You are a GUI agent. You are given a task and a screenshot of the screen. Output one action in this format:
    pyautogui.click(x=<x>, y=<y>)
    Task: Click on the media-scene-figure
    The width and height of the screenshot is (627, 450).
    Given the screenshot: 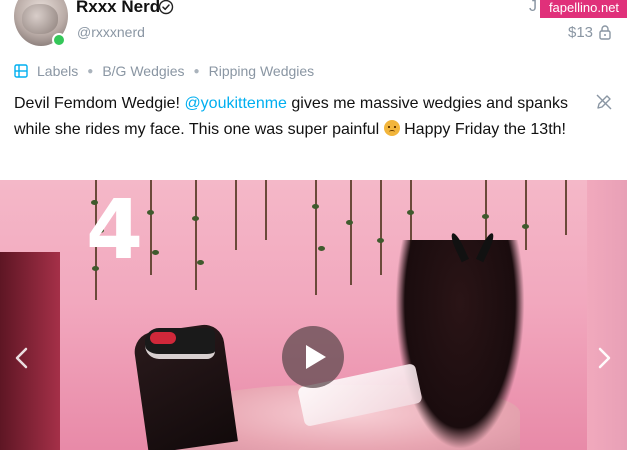 What is the action you would take?
    pyautogui.click(x=460, y=345)
    